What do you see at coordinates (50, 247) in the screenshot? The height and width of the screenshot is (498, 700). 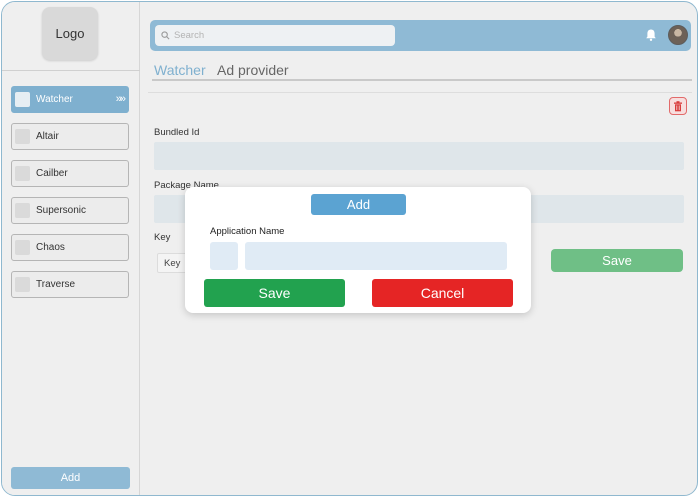 I see `sidebar-item-label: Chaos` at bounding box center [50, 247].